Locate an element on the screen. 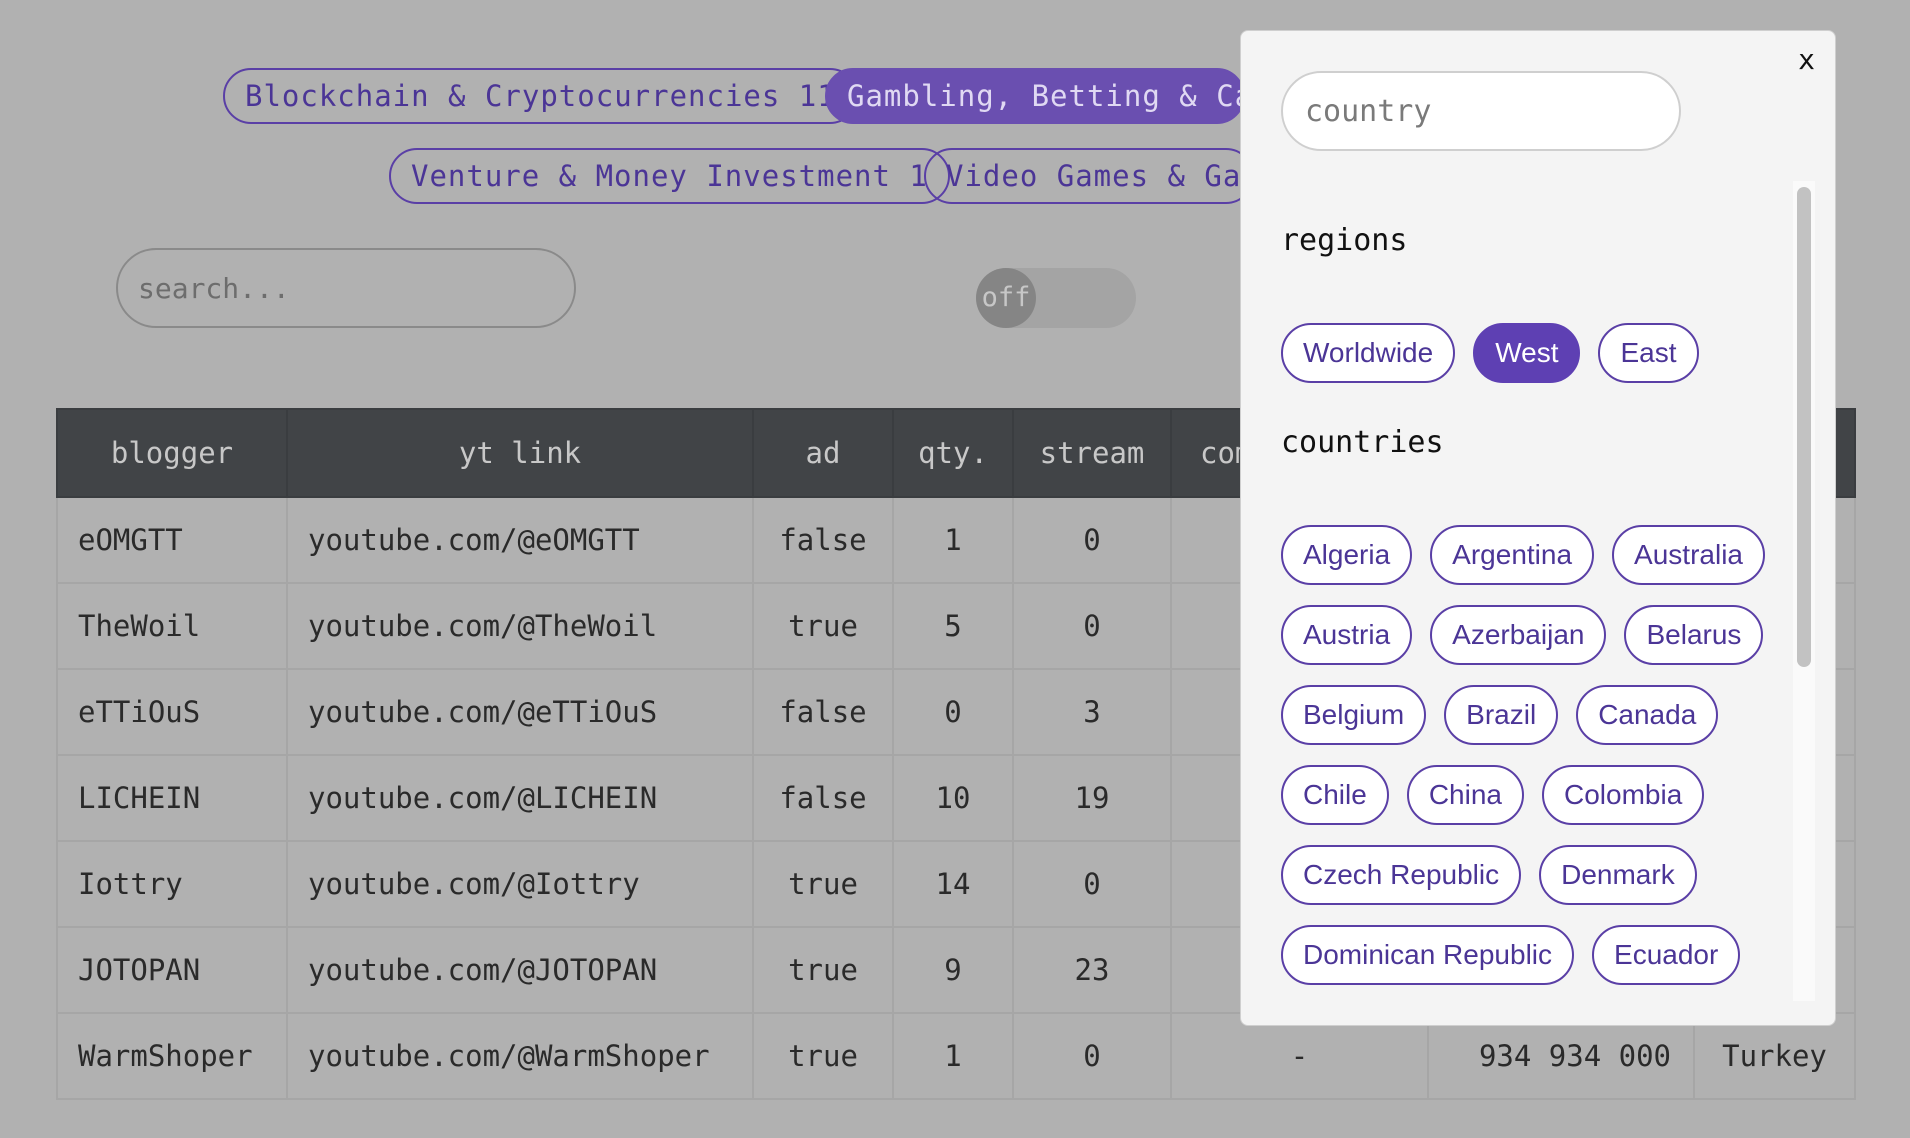  table-cell: eOMGTT is located at coordinates (172, 540).